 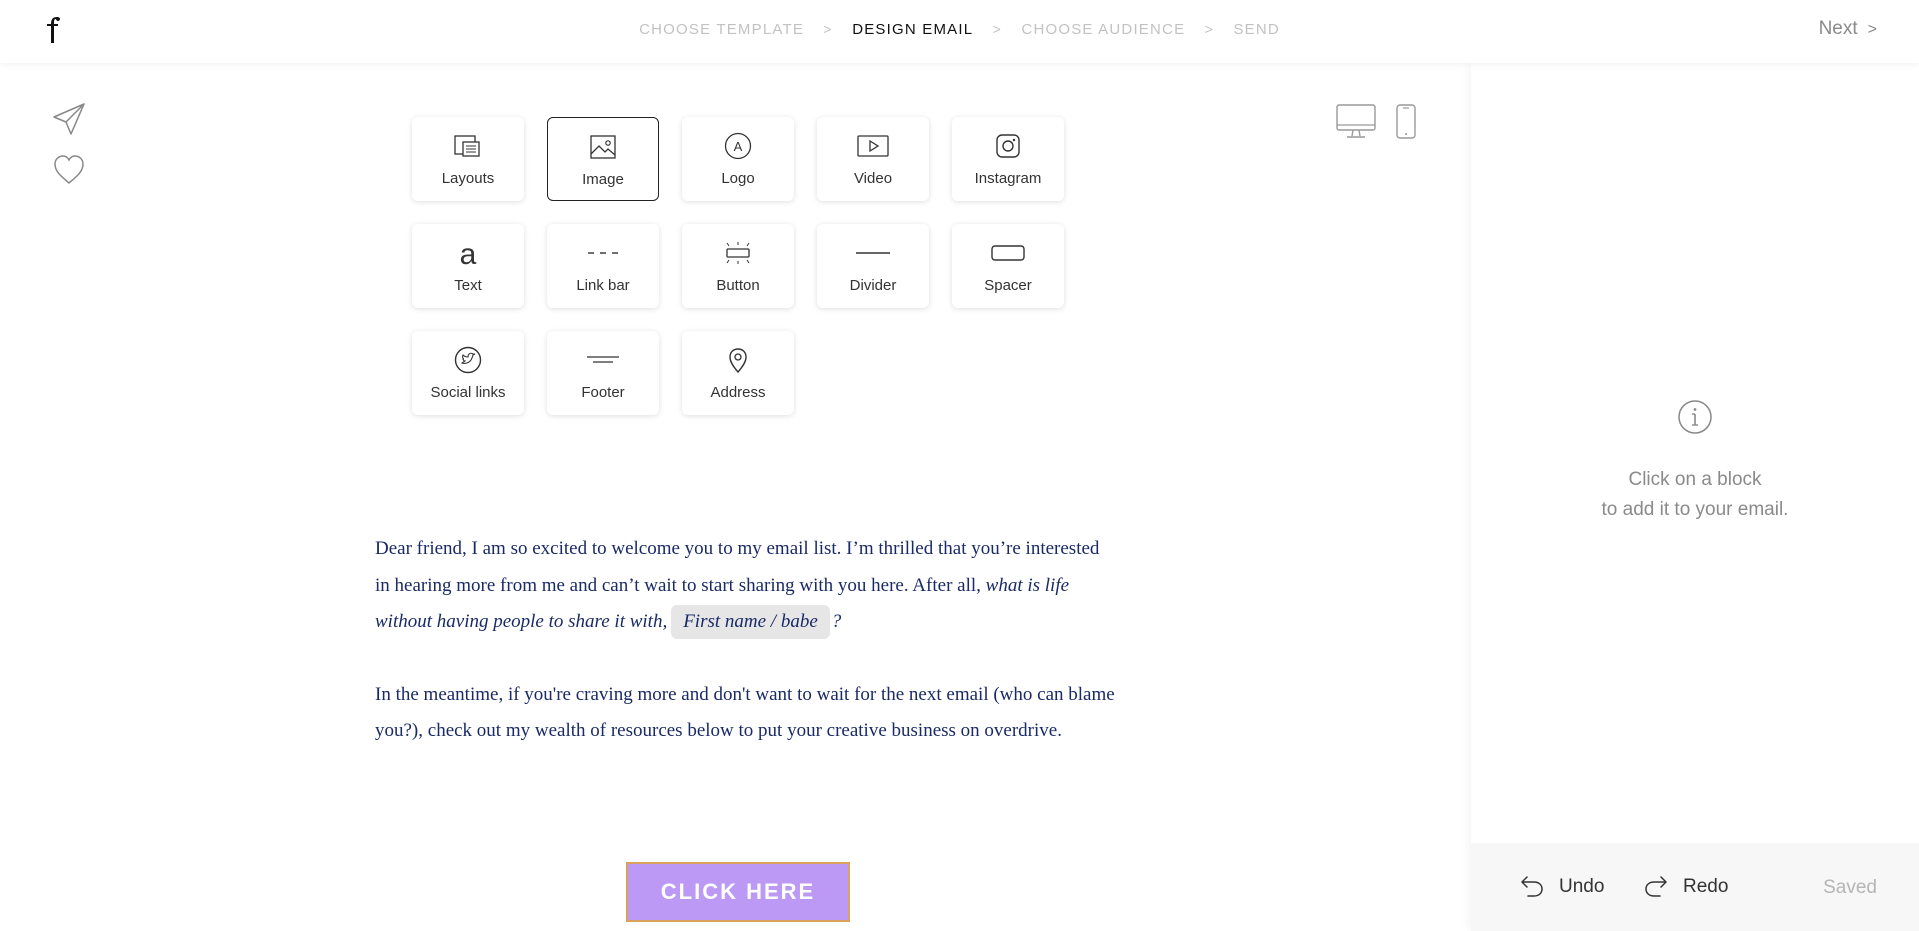 What do you see at coordinates (69, 119) in the screenshot?
I see `send-icon` at bounding box center [69, 119].